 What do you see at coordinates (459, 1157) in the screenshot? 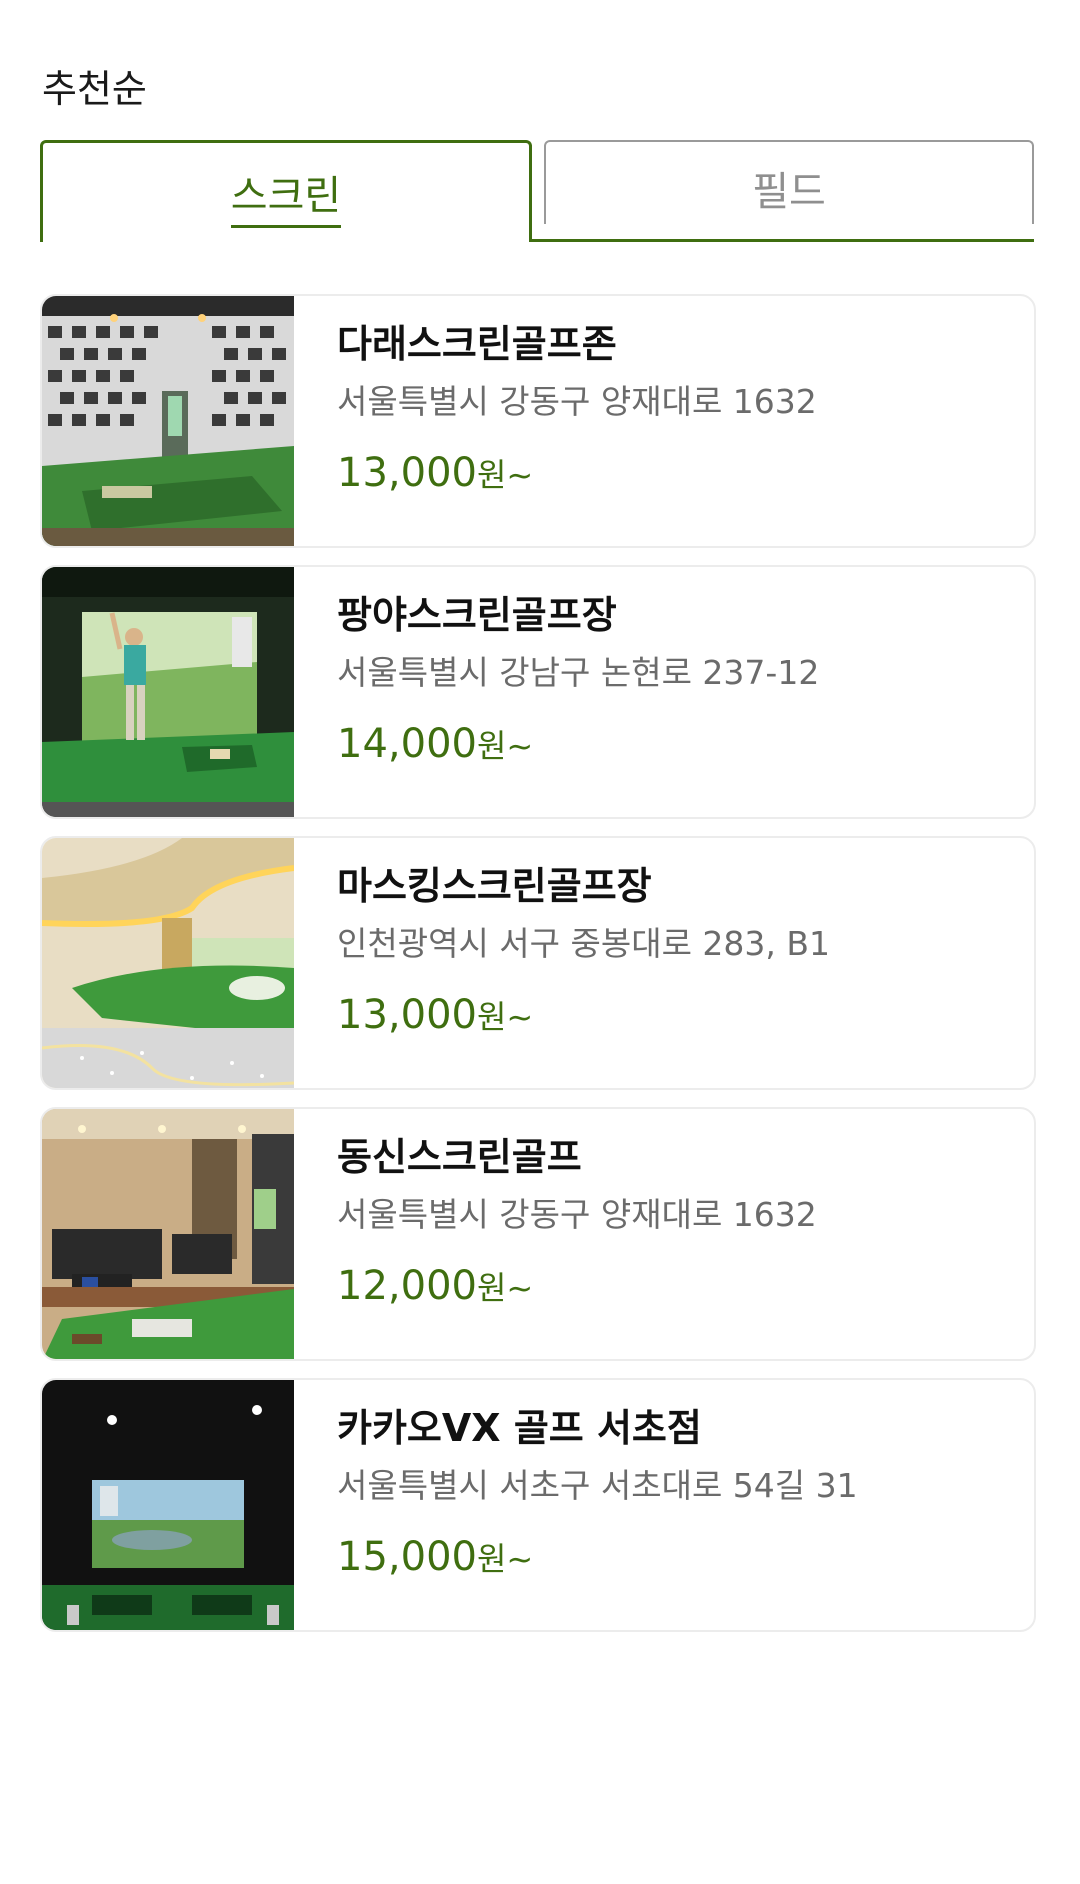
I see `venue-name: 동신스크린골프` at bounding box center [459, 1157].